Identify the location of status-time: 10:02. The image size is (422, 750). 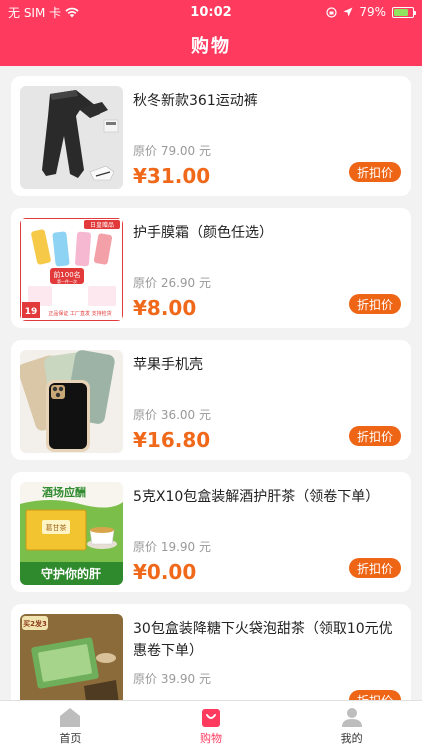
(211, 12).